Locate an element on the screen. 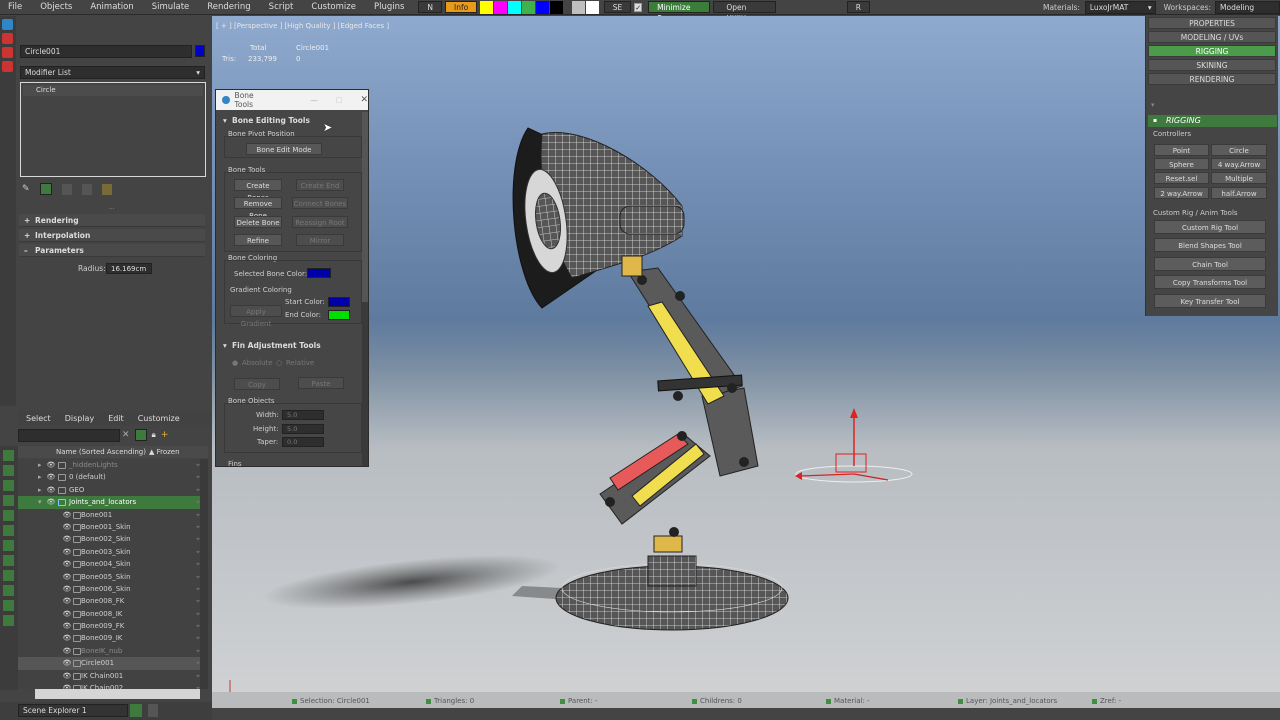  tab-rigging: RIGGING is located at coordinates (1212, 51).